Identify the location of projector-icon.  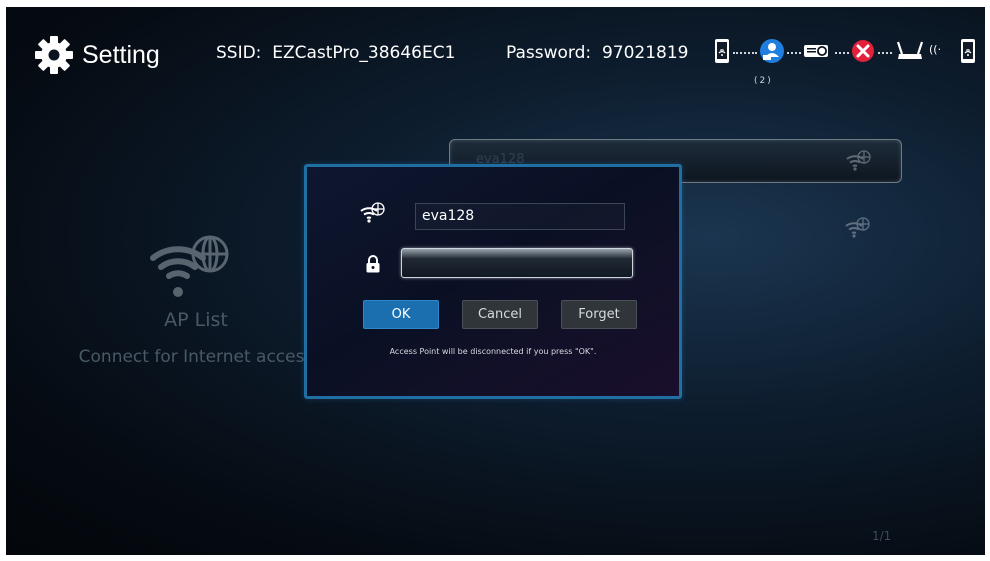
(816, 51).